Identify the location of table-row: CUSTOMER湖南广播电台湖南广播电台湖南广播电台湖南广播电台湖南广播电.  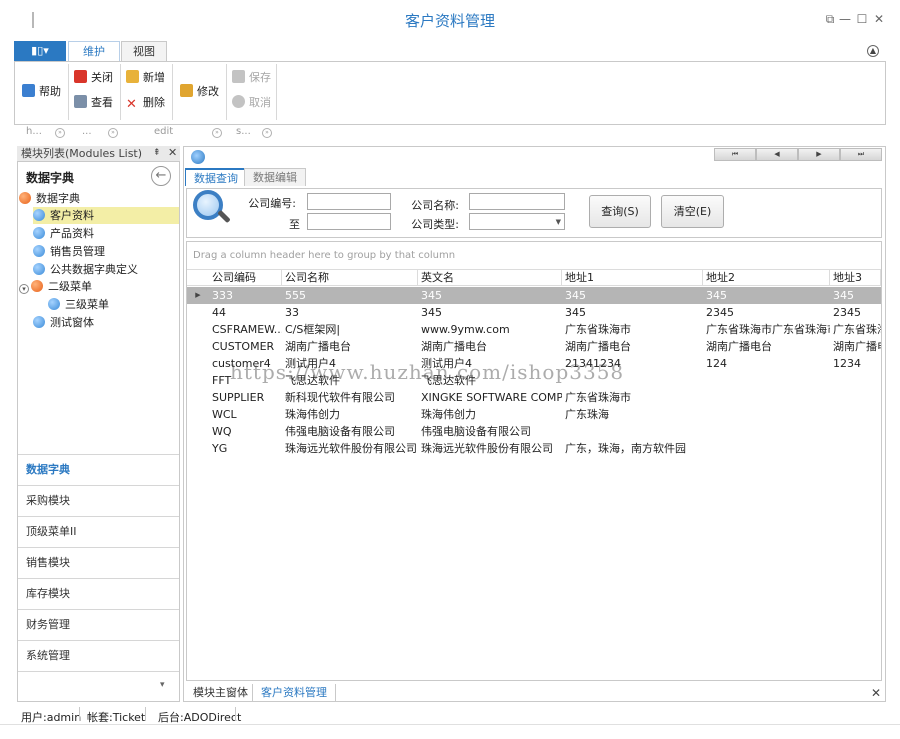
(534, 346).